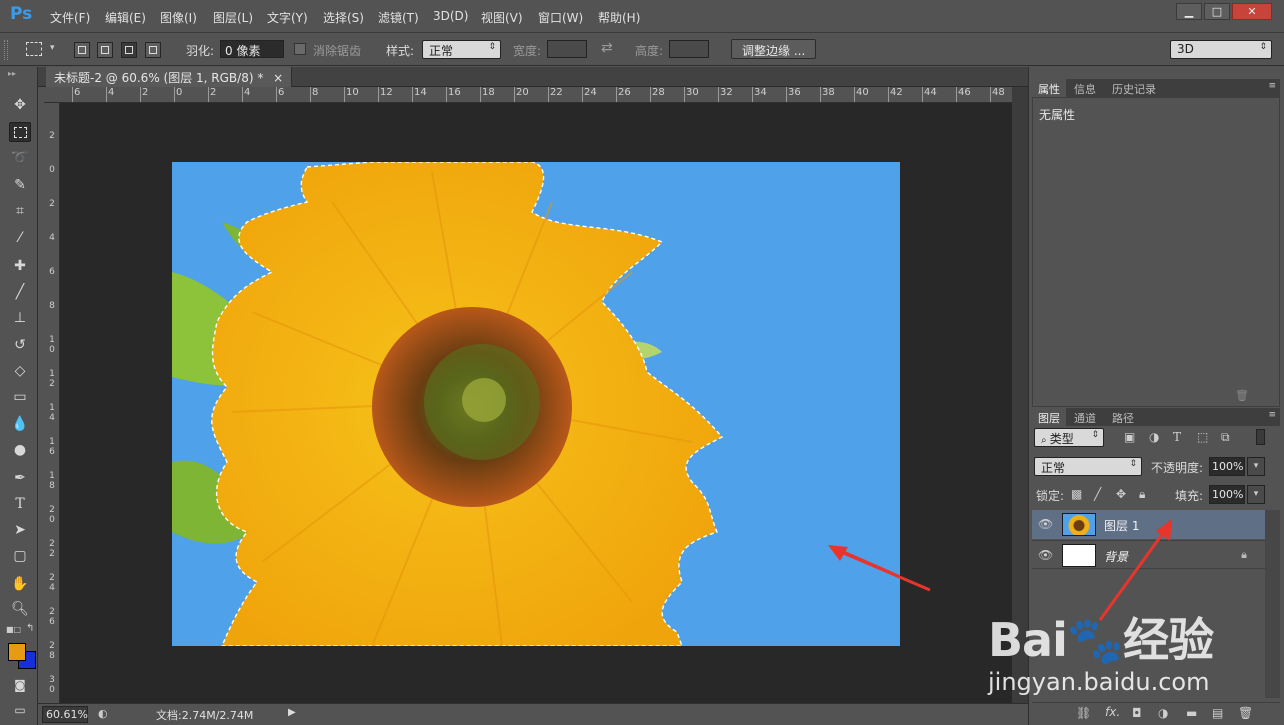  What do you see at coordinates (1112, 712) in the screenshot?
I see `fx-icon: fx.` at bounding box center [1112, 712].